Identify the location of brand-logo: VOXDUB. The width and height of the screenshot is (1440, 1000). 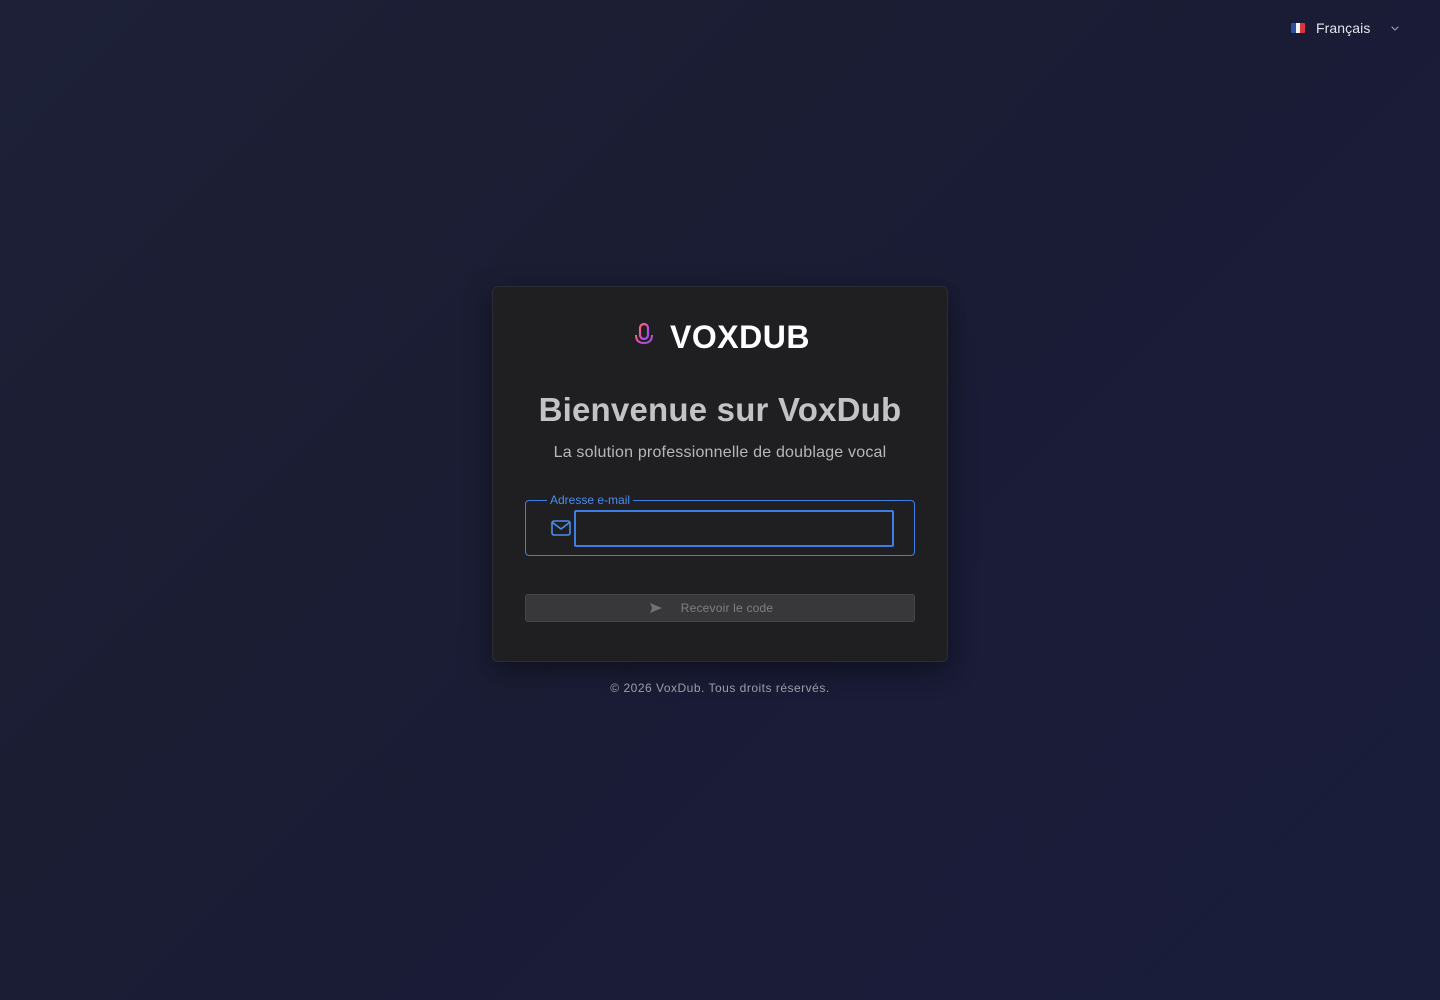
(720, 337).